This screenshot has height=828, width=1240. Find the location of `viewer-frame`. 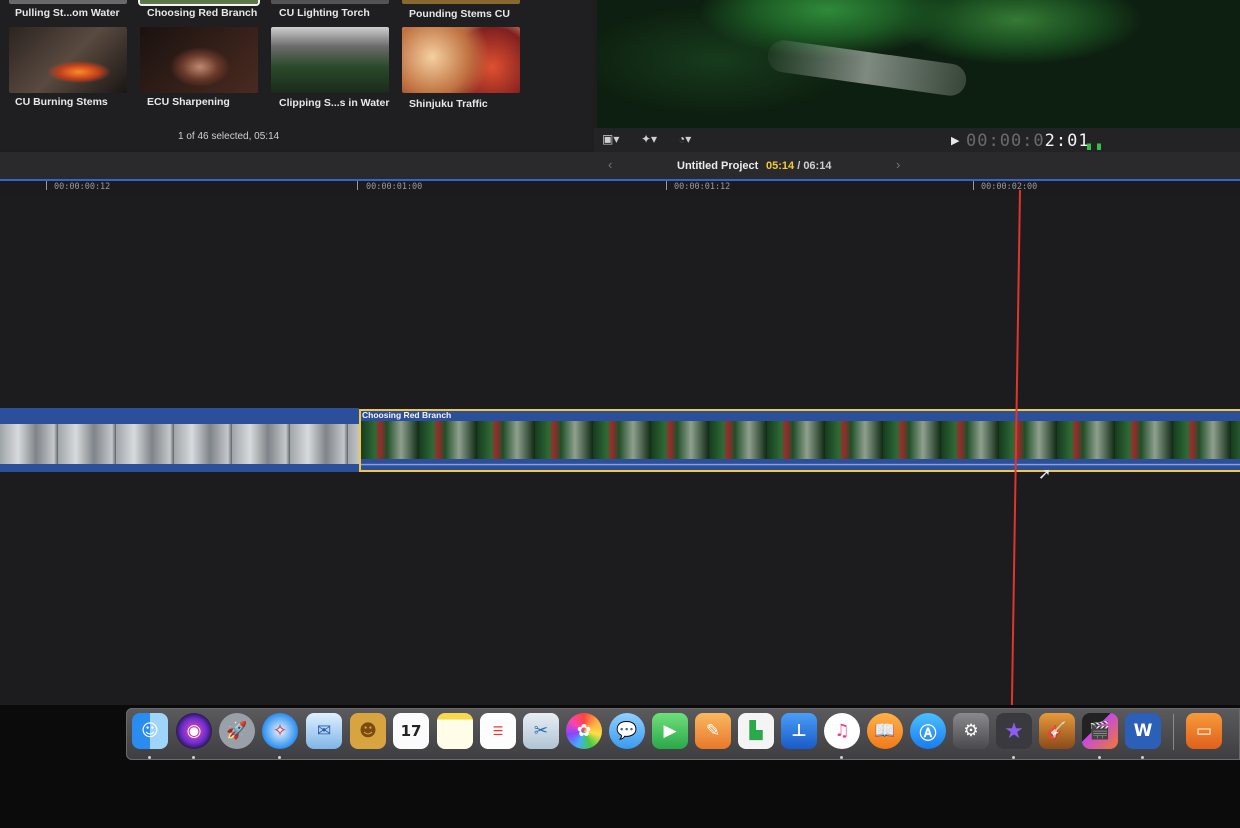

viewer-frame is located at coordinates (867, 68).